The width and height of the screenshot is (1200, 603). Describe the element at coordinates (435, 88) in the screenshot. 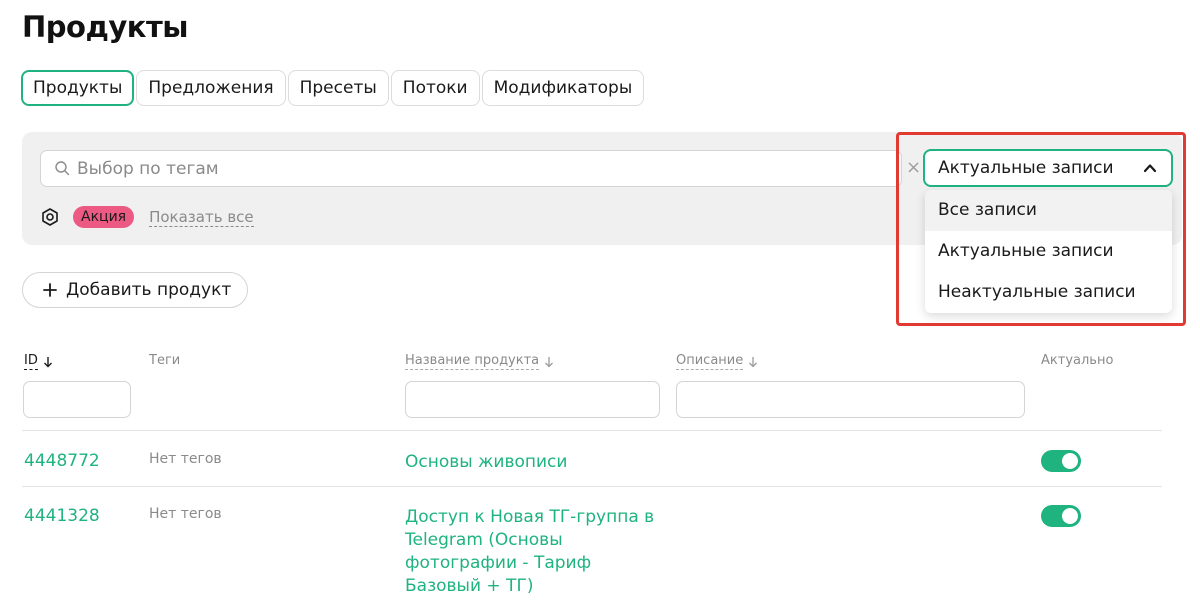

I see `tab-streams: Потоки` at that location.